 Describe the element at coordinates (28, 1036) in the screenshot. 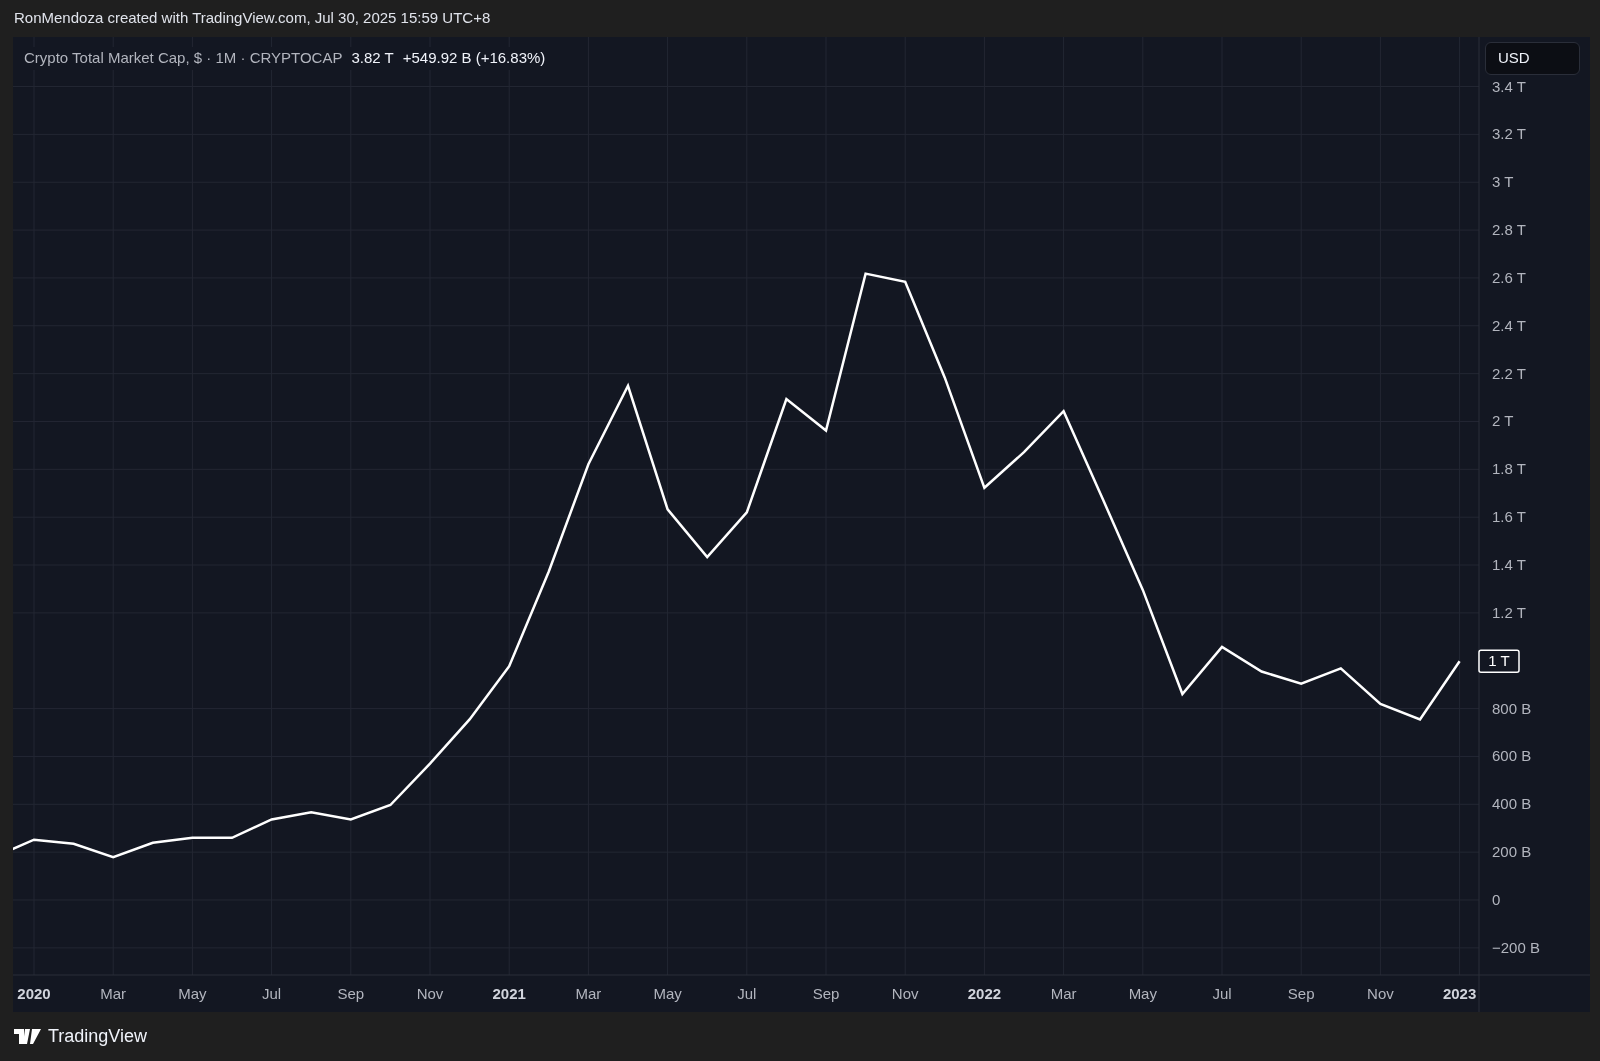

I see `tradingview-logo-icon` at that location.